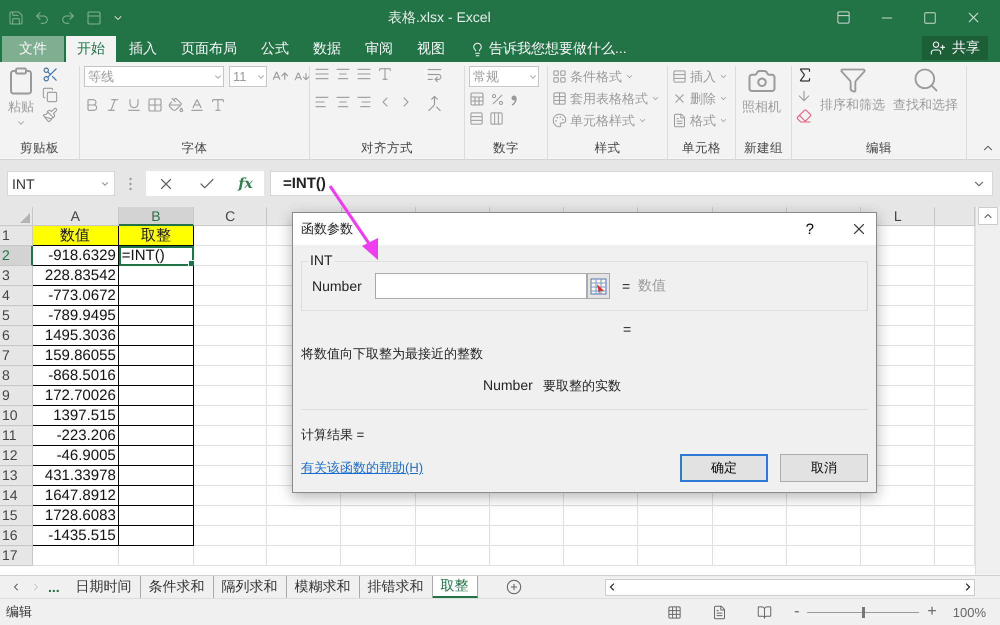 The image size is (1000, 625). I want to click on group-label: 编辑, so click(879, 148).